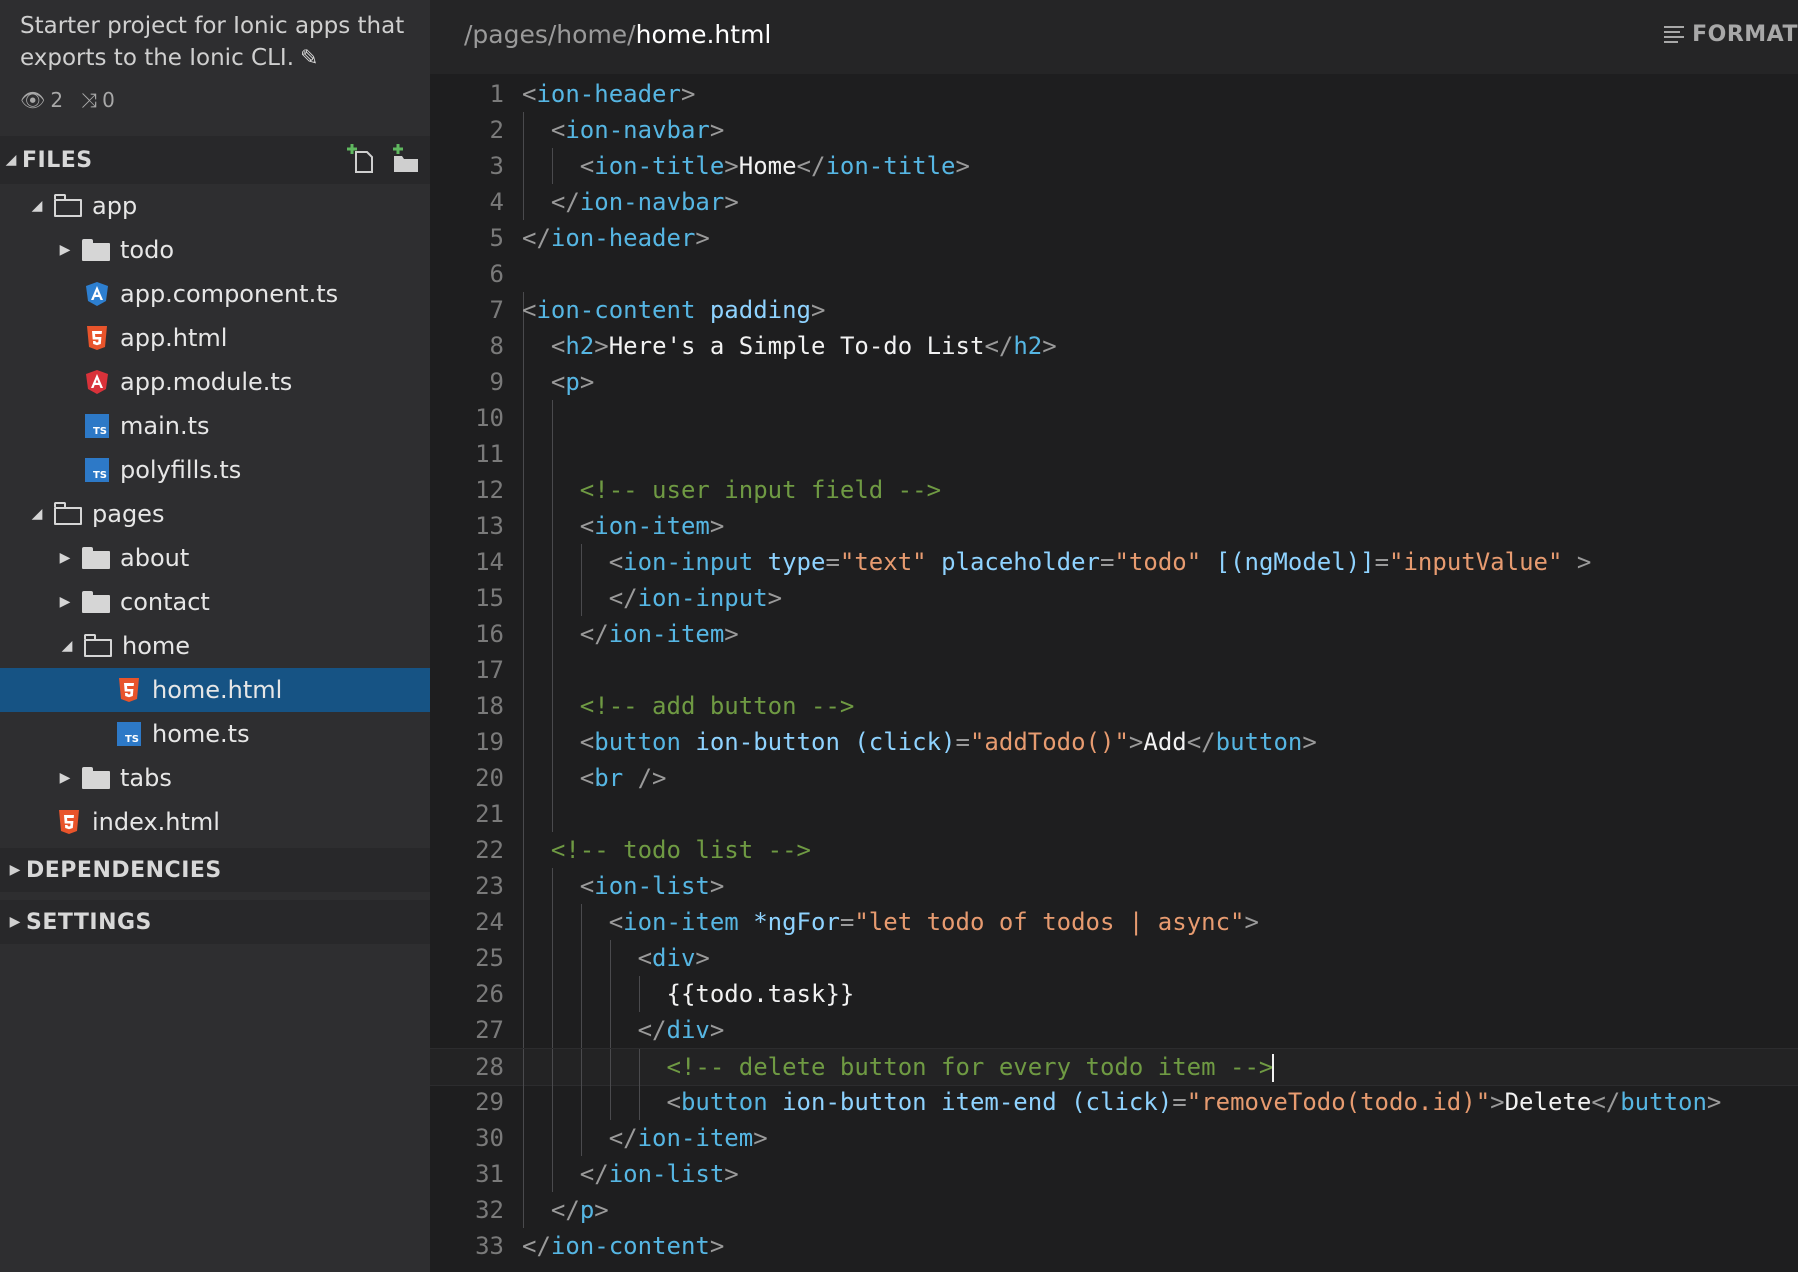  Describe the element at coordinates (1114, 778) in the screenshot. I see `code-line: 20 <br />` at that location.